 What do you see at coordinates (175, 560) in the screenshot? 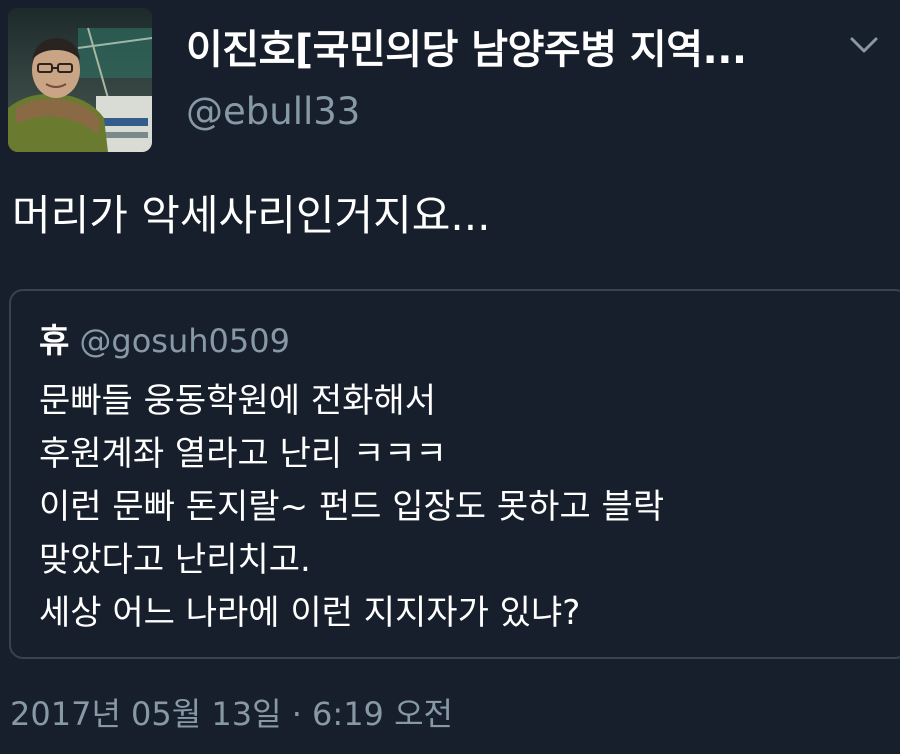
I see `quoted-text-line: 맞았다고 난리치고.` at bounding box center [175, 560].